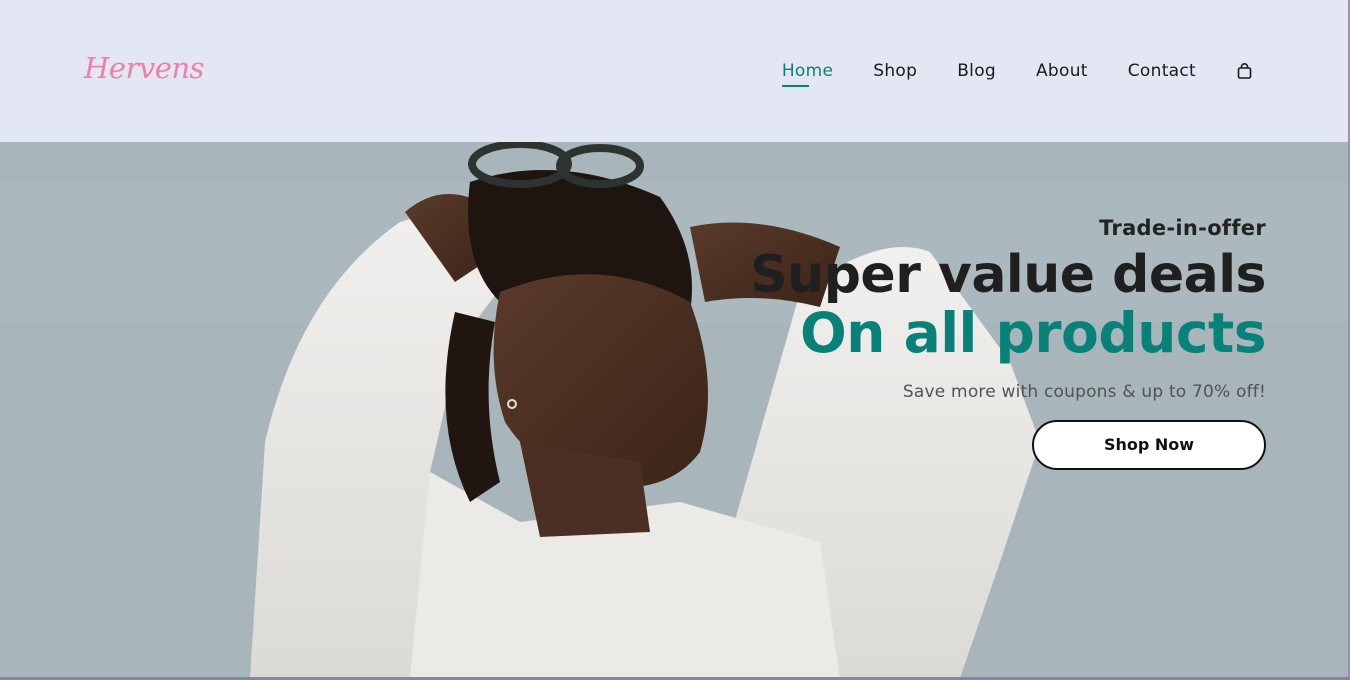  I want to click on hero-headline-accent: On all products, so click(1033, 333).